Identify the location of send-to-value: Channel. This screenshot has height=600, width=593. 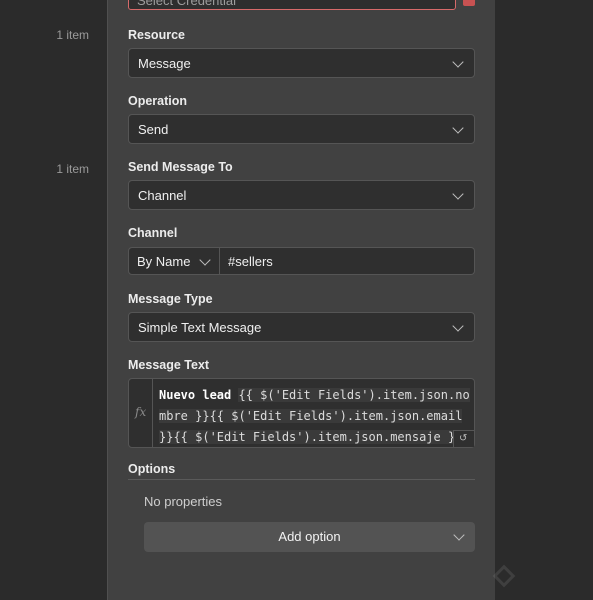
(162, 195).